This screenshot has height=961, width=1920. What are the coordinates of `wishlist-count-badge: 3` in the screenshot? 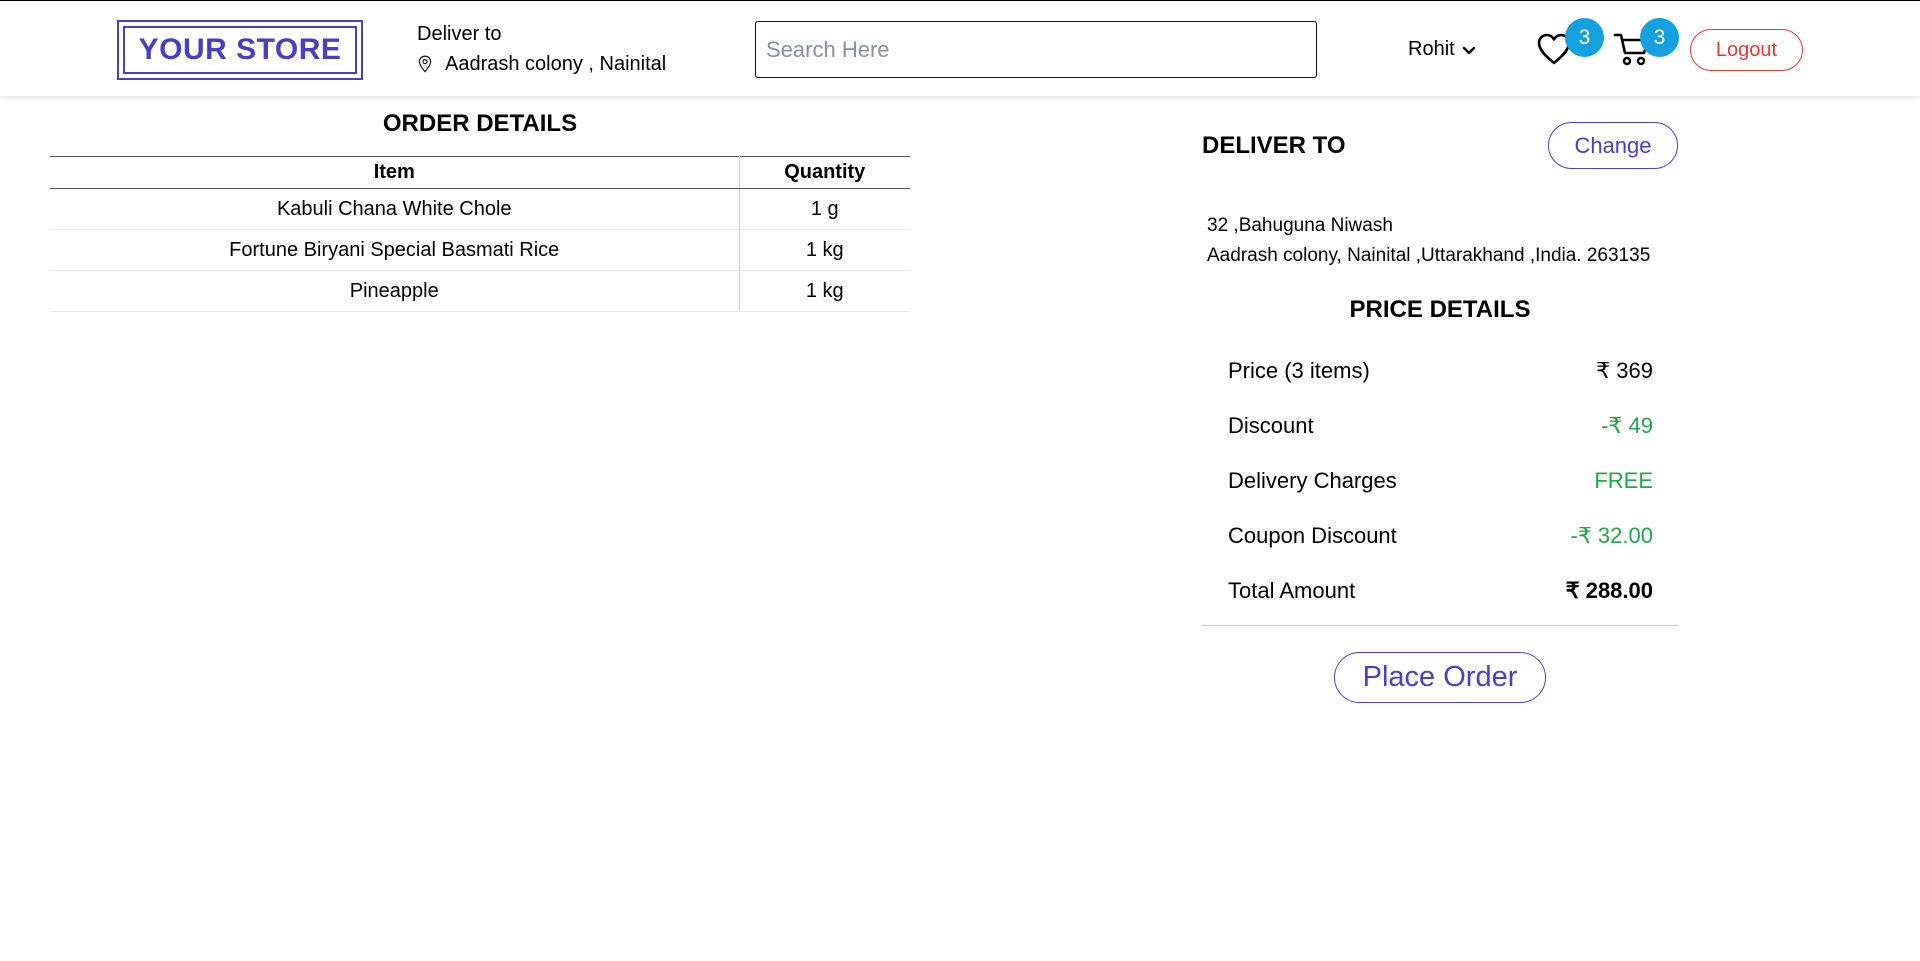 It's located at (1584, 37).